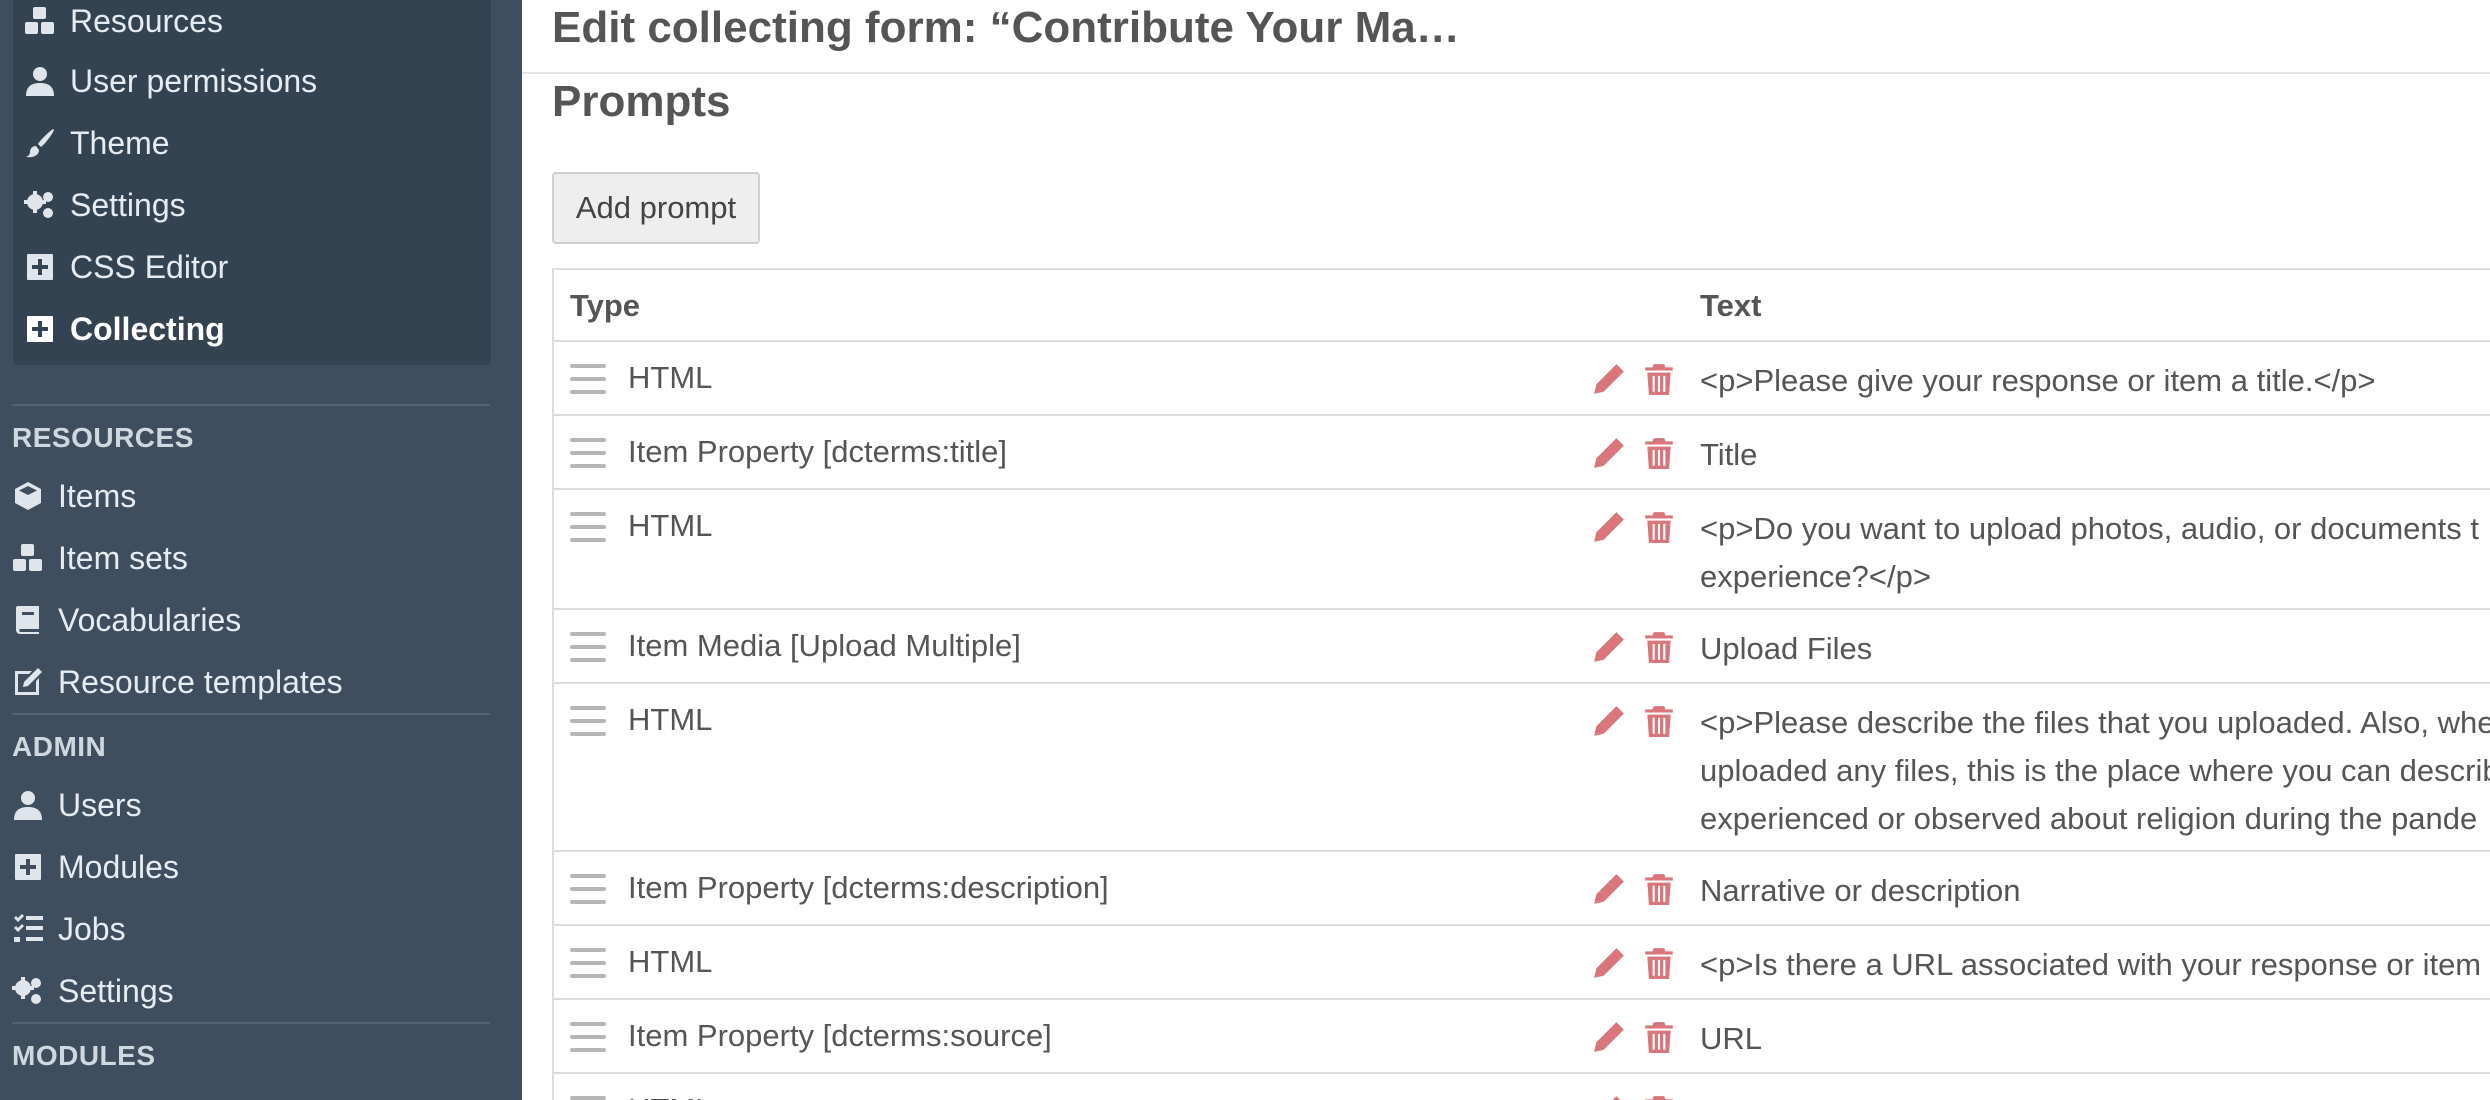 The width and height of the screenshot is (2490, 1100). What do you see at coordinates (149, 266) in the screenshot?
I see `nav-item-label: CSS Editor` at bounding box center [149, 266].